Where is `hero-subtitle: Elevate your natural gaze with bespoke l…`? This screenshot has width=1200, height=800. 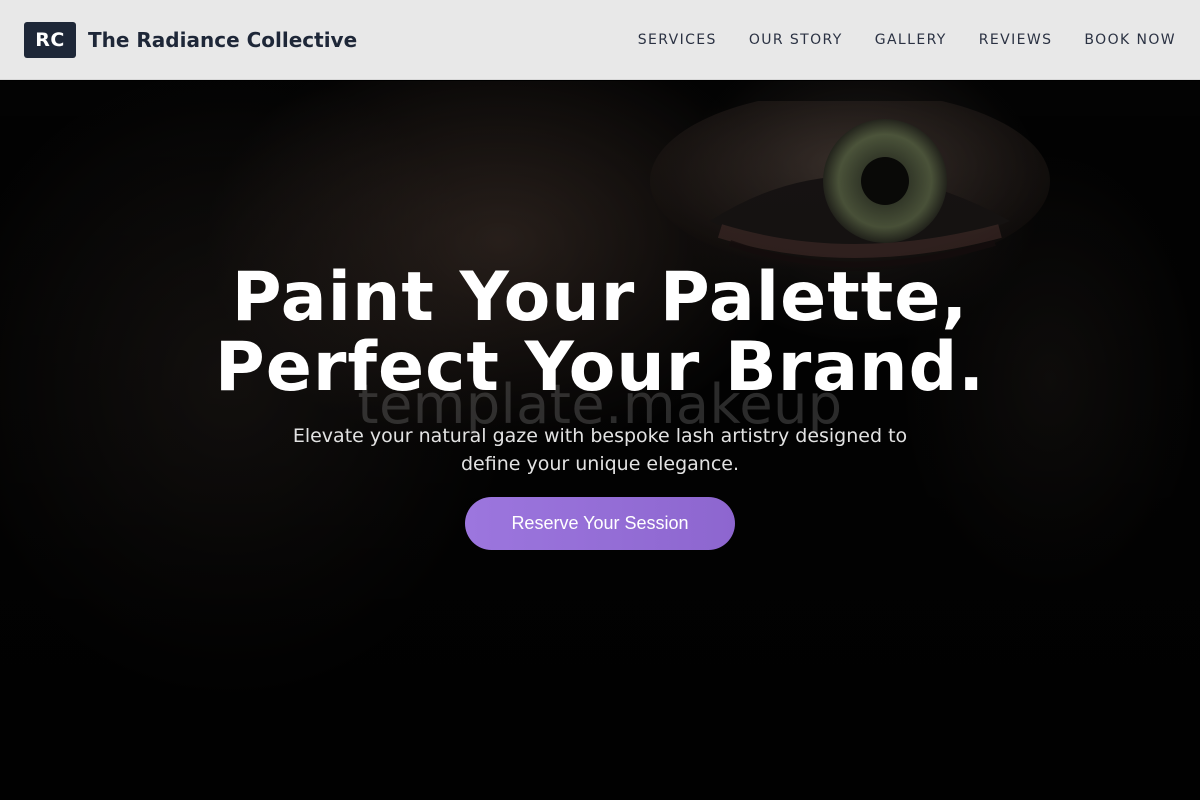
hero-subtitle: Elevate your natural gaze with bespoke l… is located at coordinates (600, 450).